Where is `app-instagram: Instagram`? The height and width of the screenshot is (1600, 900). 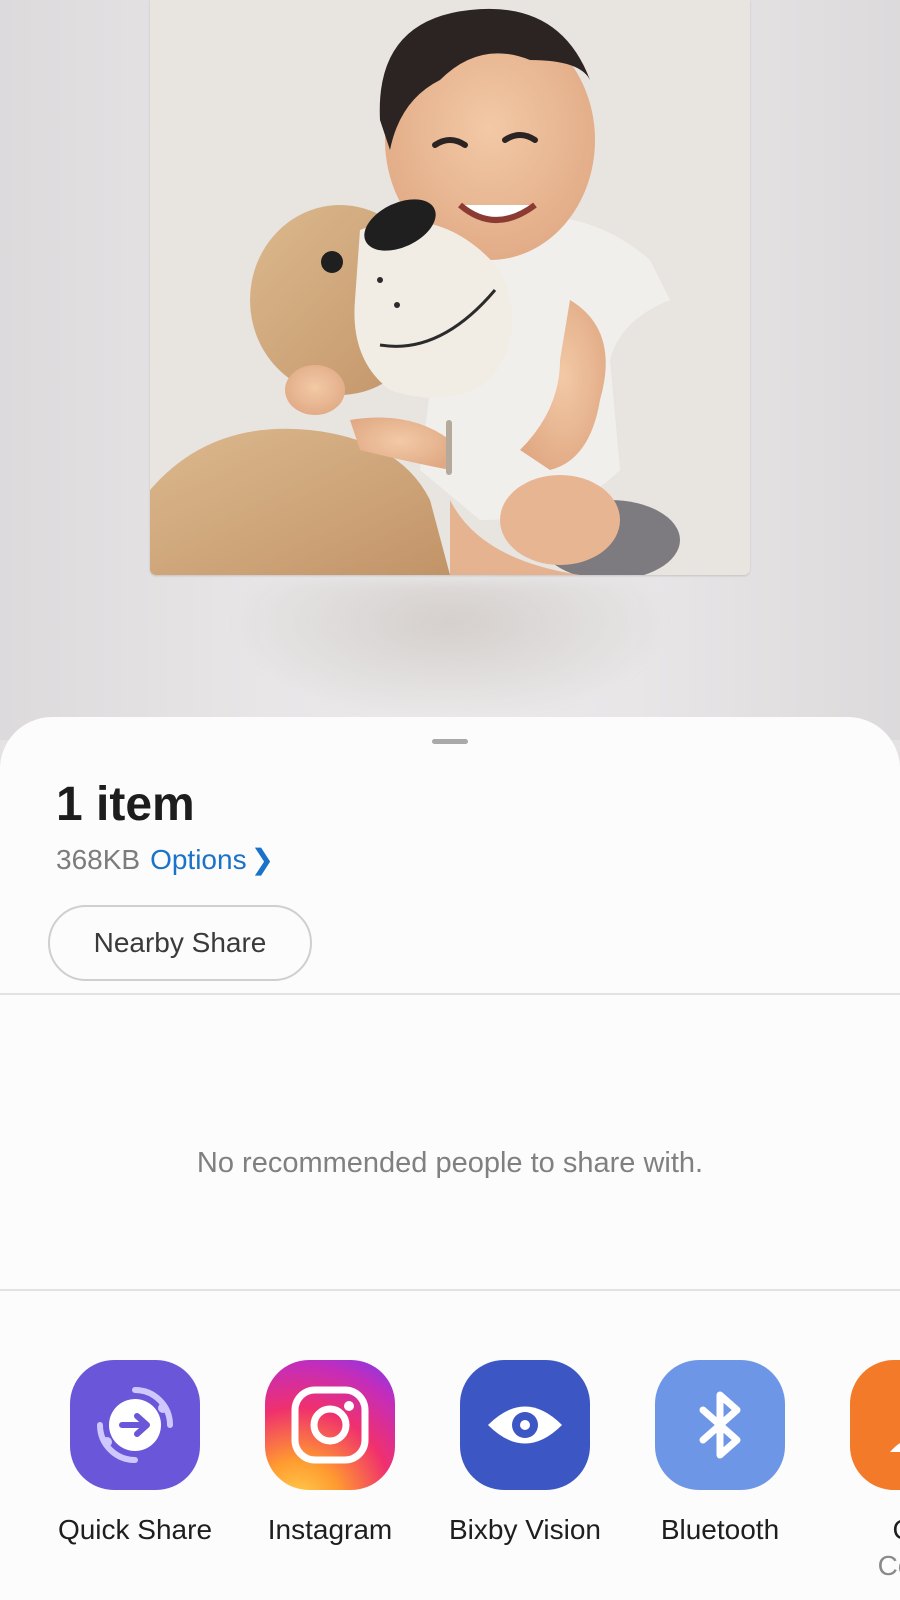
app-instagram: Instagram is located at coordinates (330, 1453).